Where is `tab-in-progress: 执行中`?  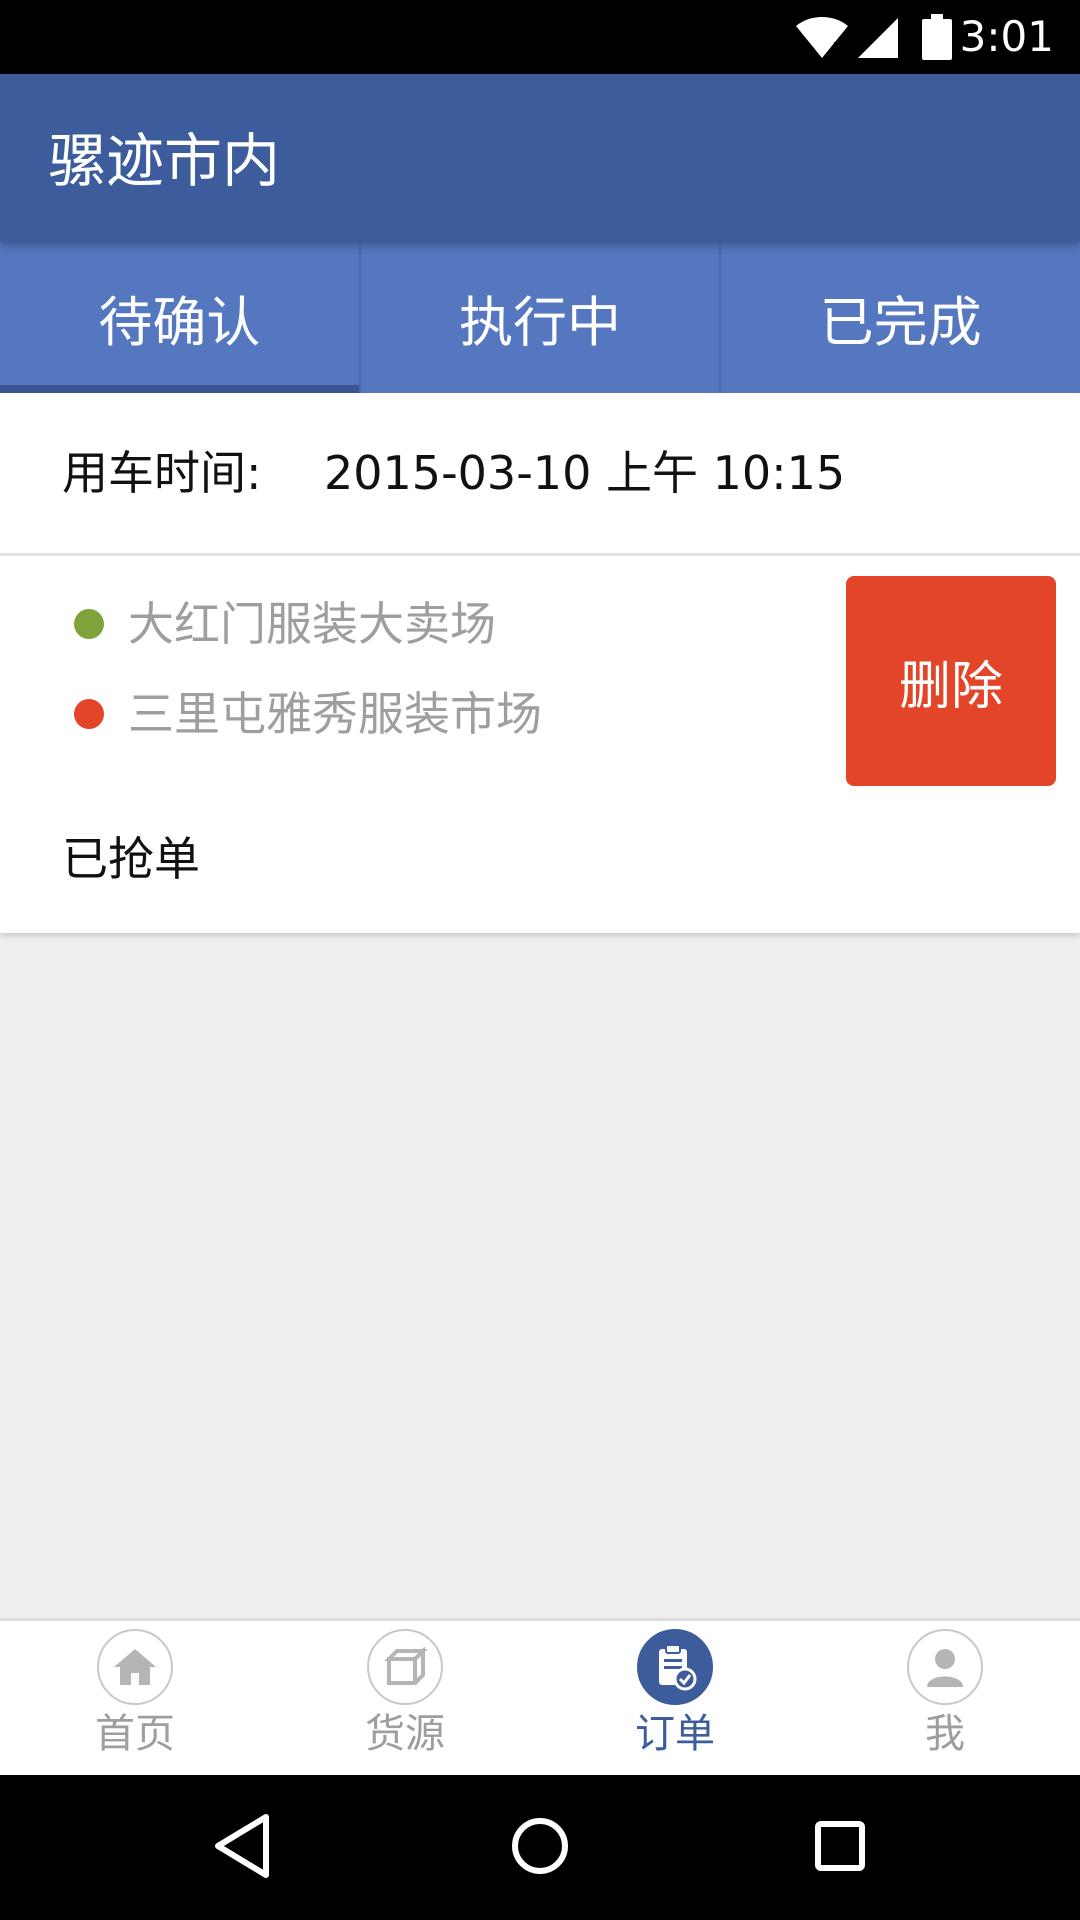
tab-in-progress: 执行中 is located at coordinates (541, 317).